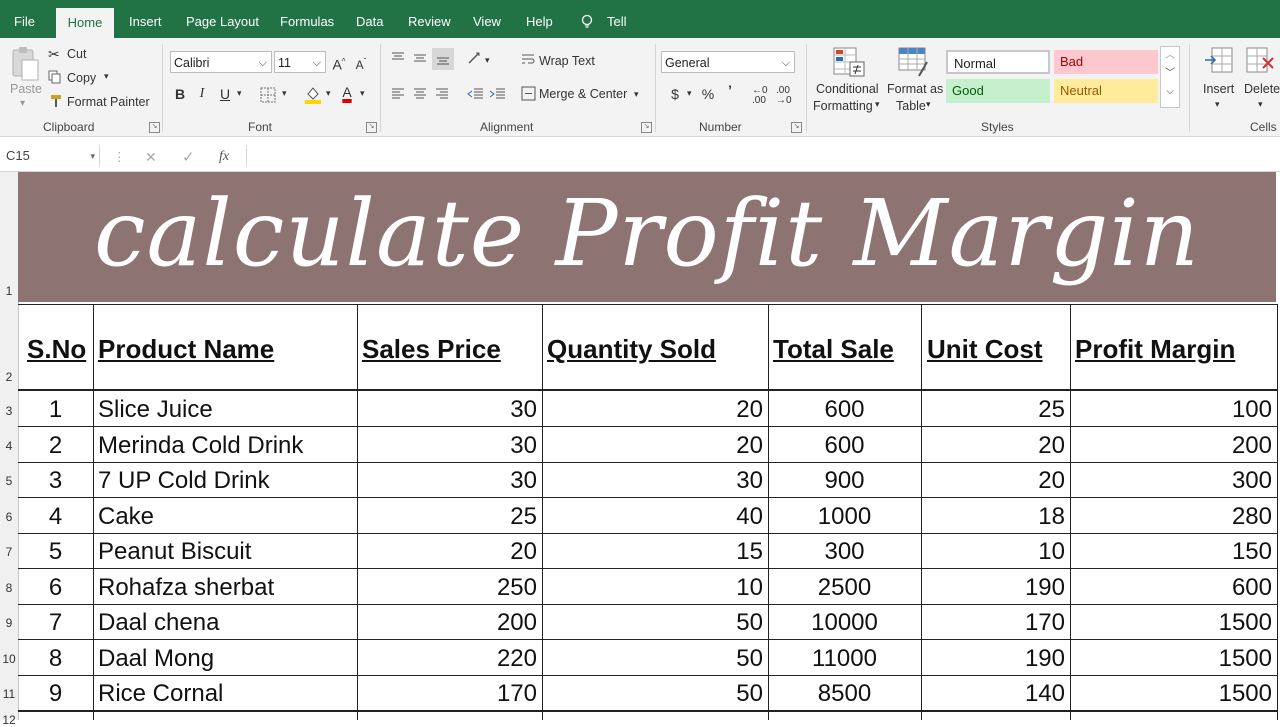 This screenshot has width=1280, height=727. Describe the element at coordinates (995, 445) in the screenshot. I see `cell-unit-cost: 20` at that location.